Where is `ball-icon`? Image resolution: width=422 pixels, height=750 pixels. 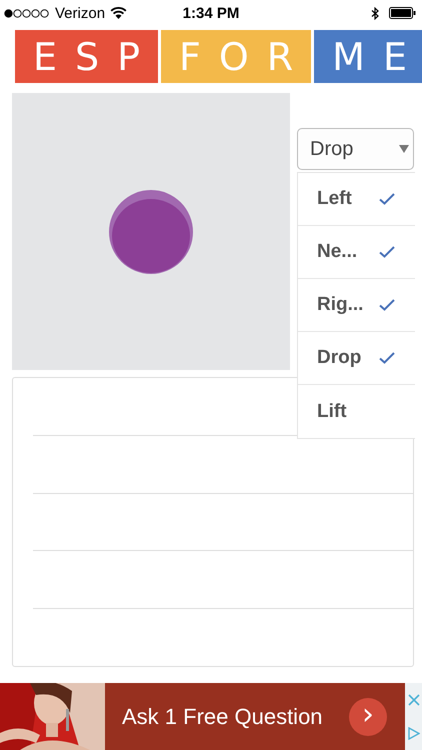
ball-icon is located at coordinates (151, 231).